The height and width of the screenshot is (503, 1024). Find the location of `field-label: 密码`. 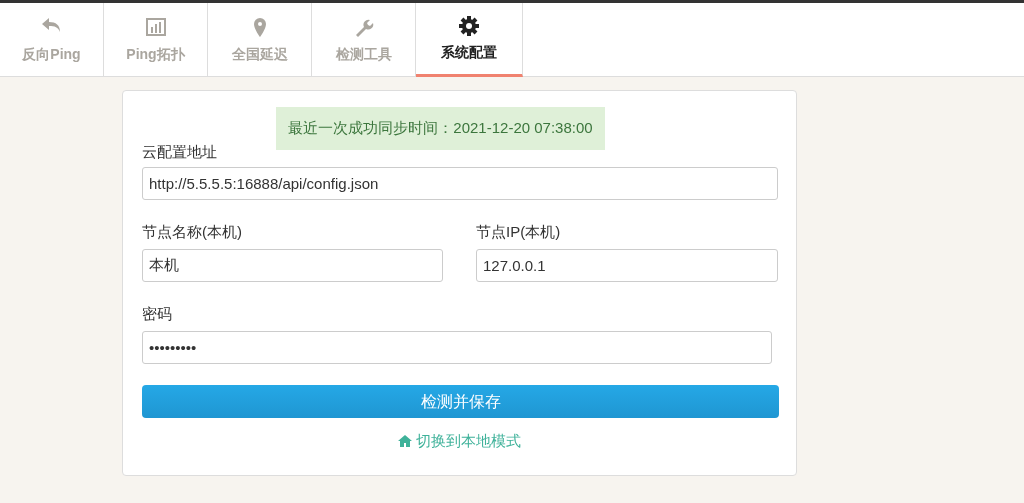

field-label: 密码 is located at coordinates (157, 314).